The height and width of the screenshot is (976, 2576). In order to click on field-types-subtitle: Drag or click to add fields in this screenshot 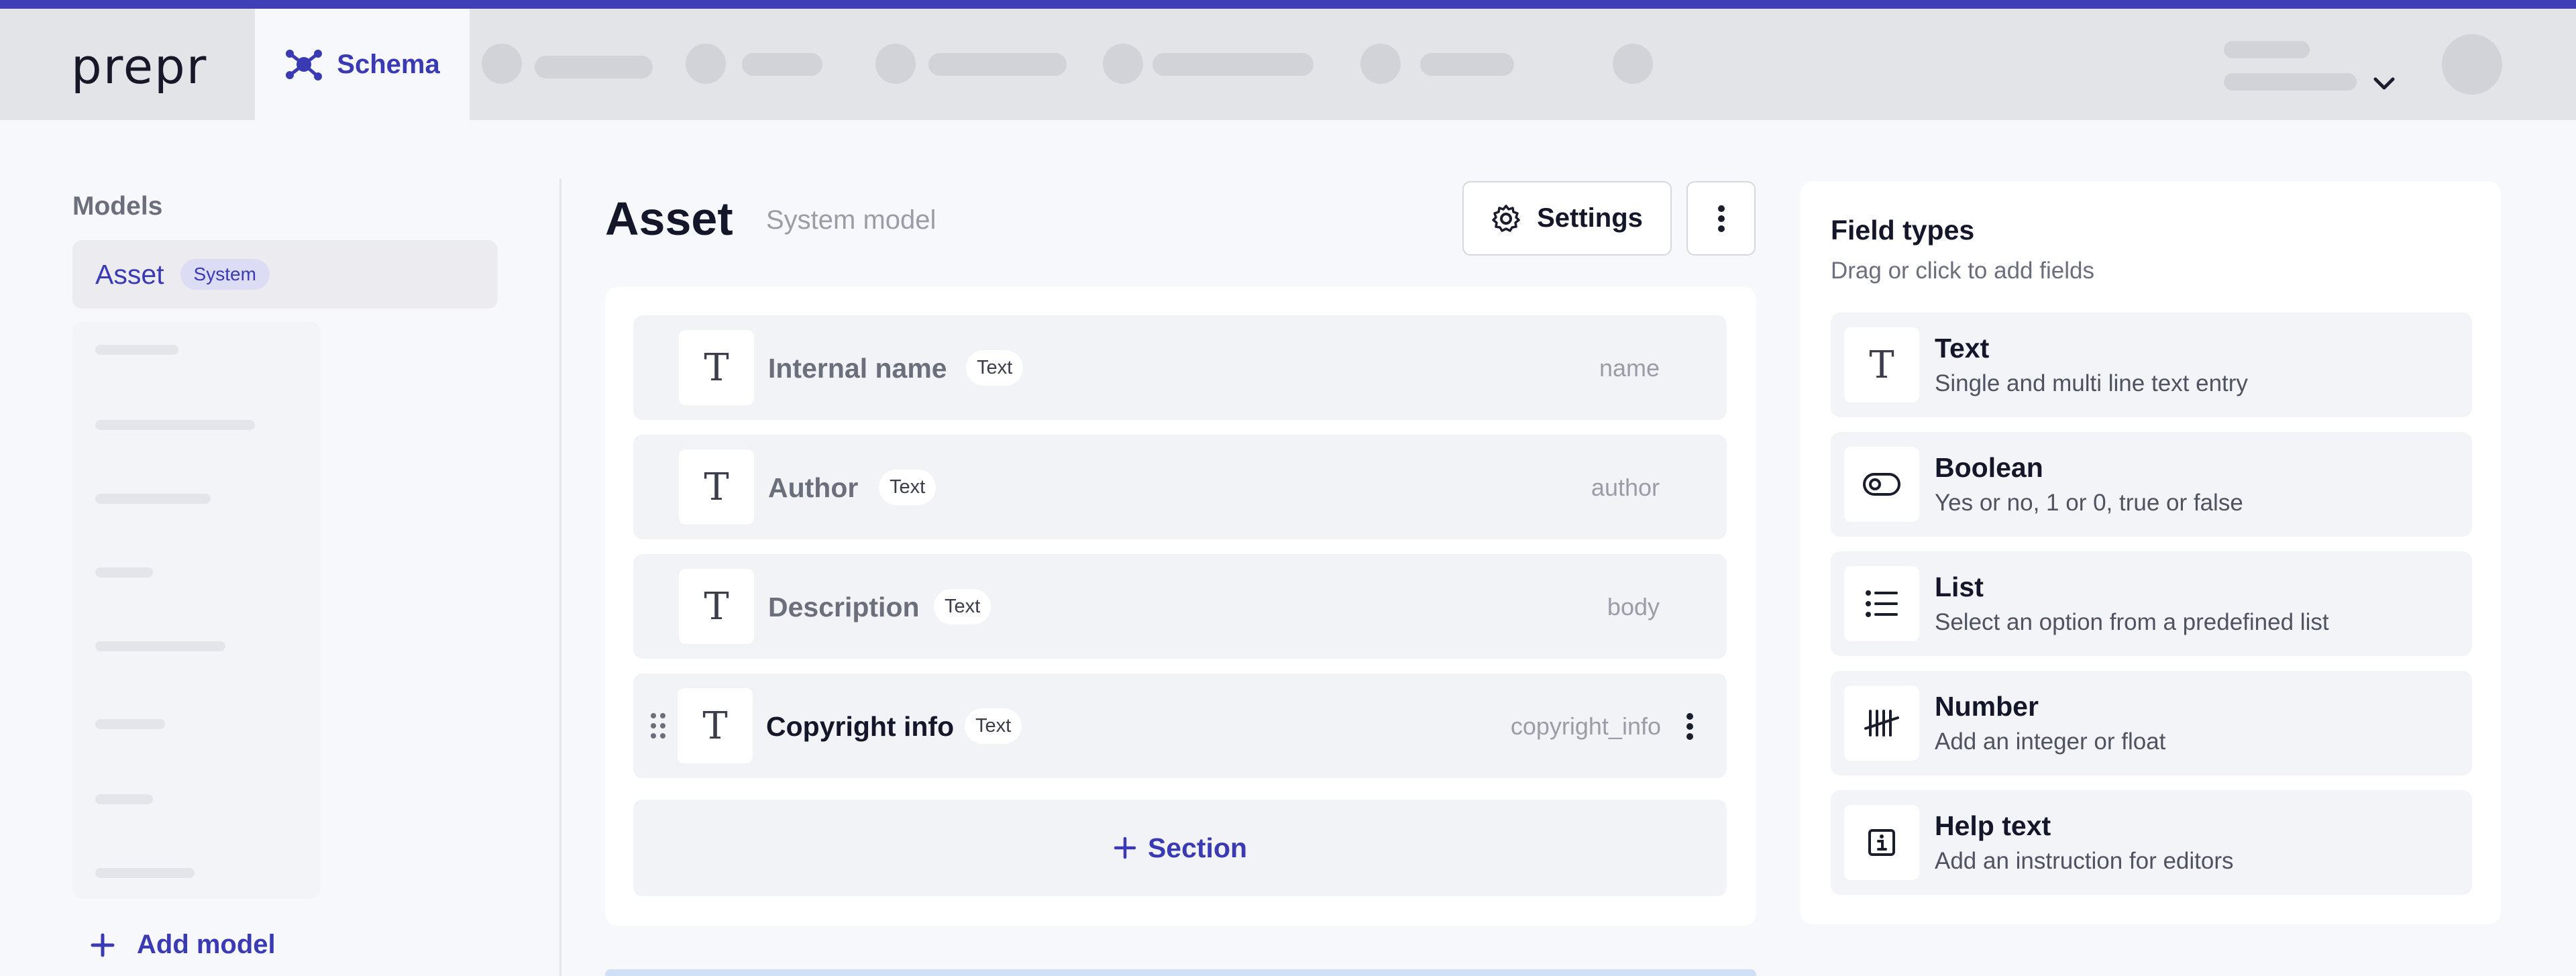, I will do `click(1962, 271)`.